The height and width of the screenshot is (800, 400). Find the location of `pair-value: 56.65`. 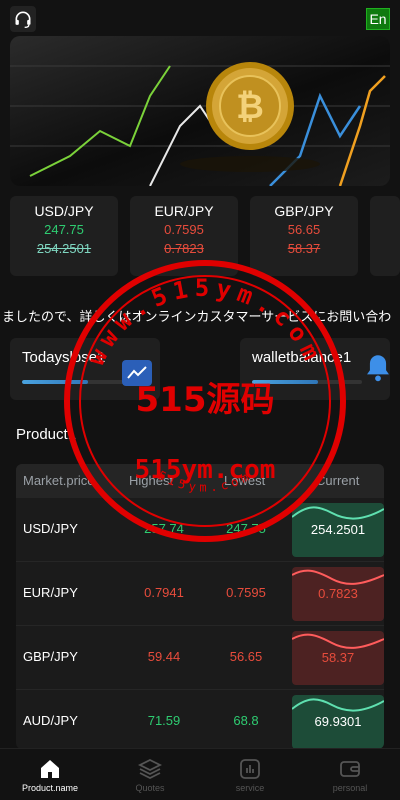

pair-value: 56.65 is located at coordinates (304, 229).